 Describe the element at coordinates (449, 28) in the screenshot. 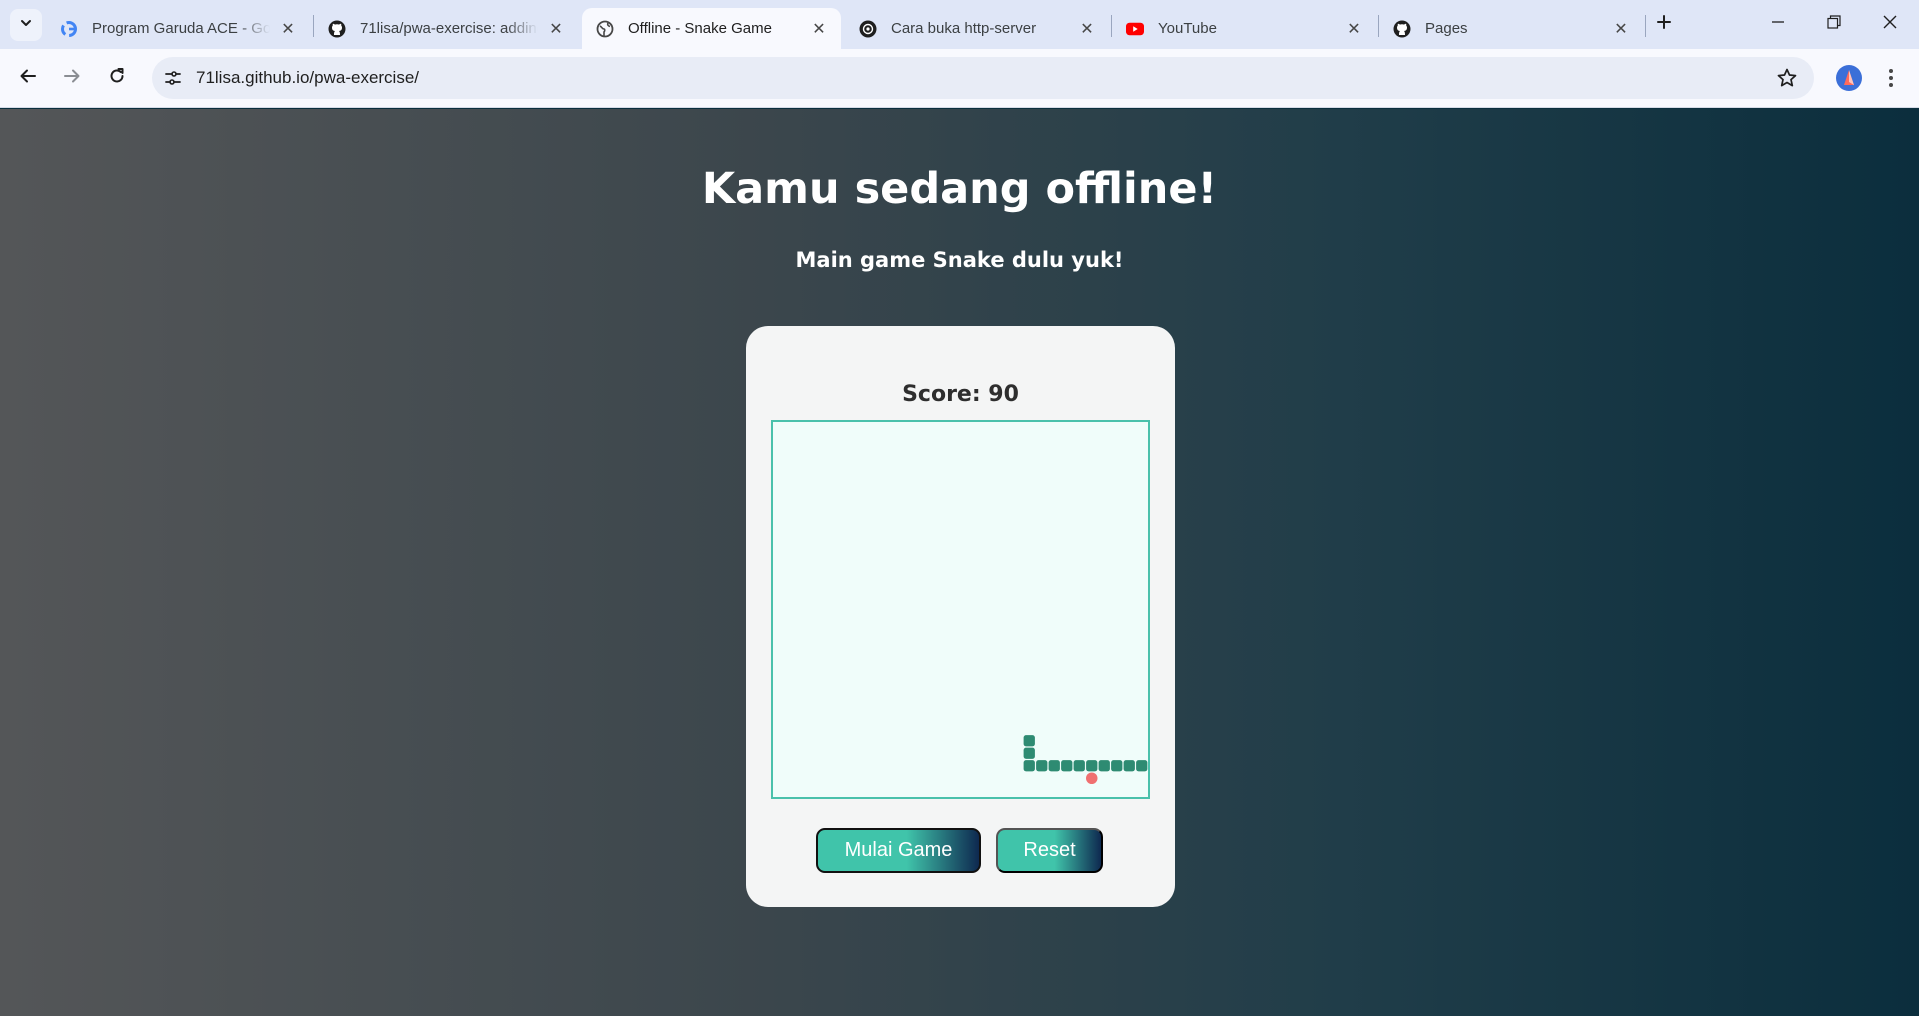

I see `tab-title: 71lisa/pwa-exercise: adding` at that location.